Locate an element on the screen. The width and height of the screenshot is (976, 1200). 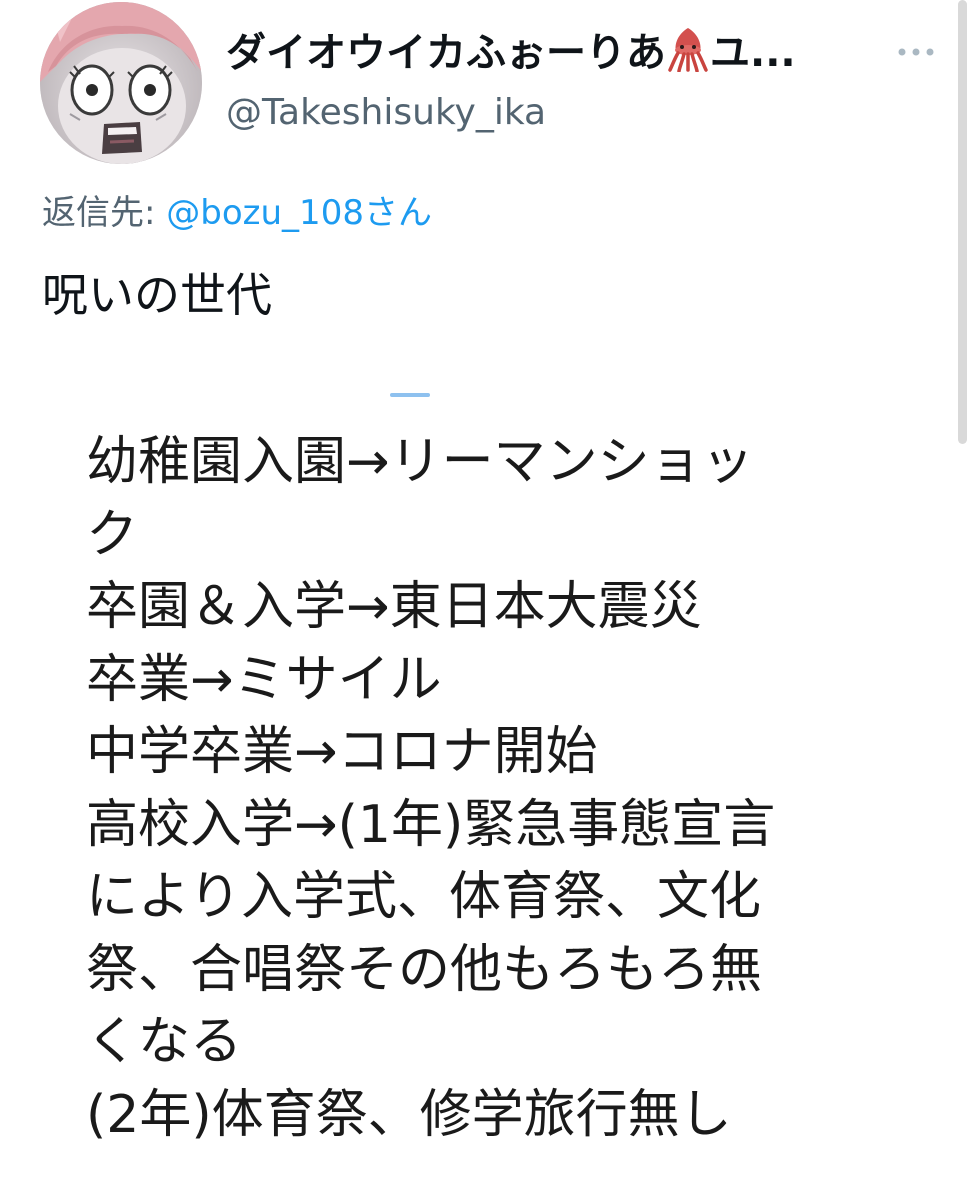
more-dots-icon is located at coordinates (916, 52).